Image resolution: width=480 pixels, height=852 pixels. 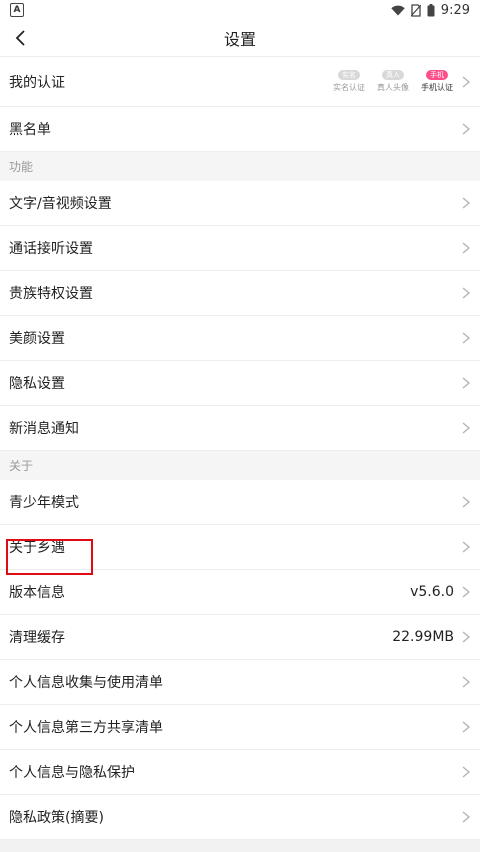 What do you see at coordinates (240, 637) in the screenshot?
I see `row-clear-cache: 清理缓存 22.99MB` at bounding box center [240, 637].